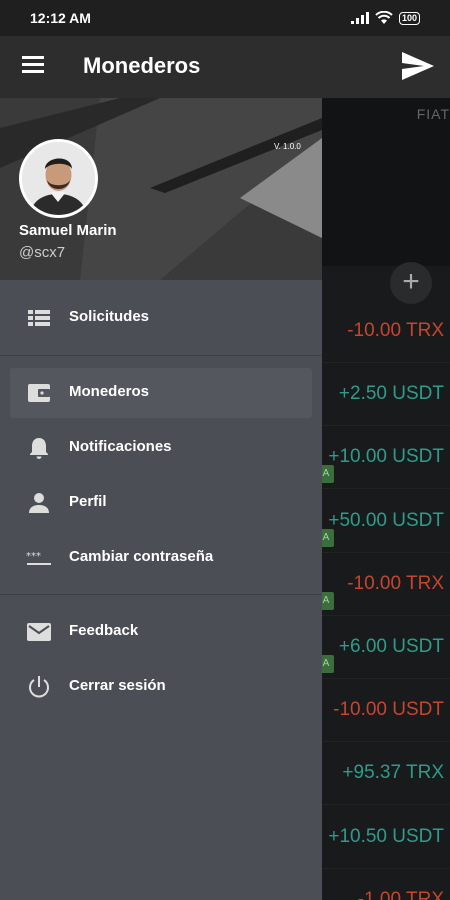  What do you see at coordinates (409, 18) in the screenshot?
I see `battery-icon: 100` at bounding box center [409, 18].